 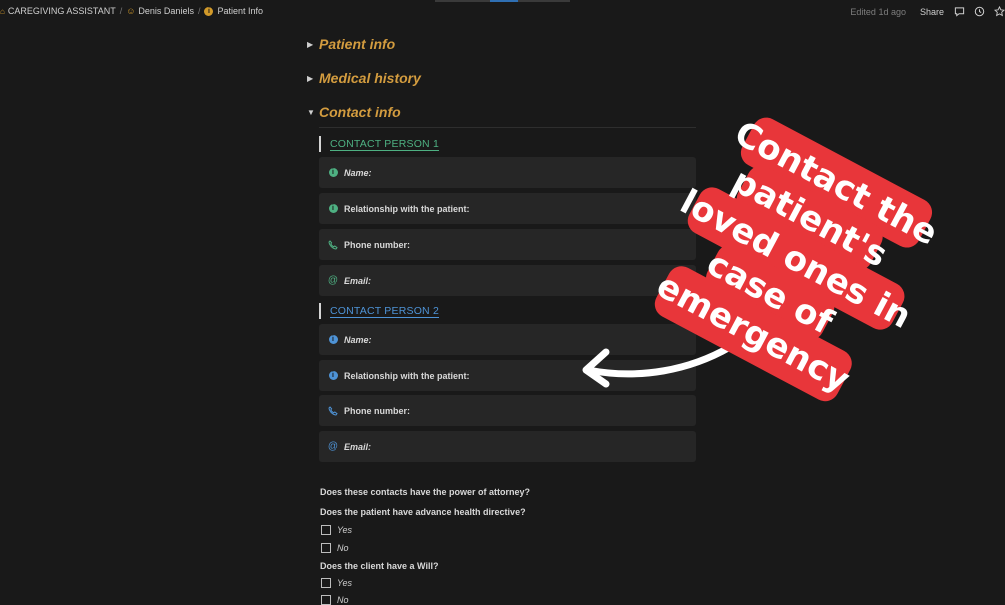 I want to click on callout-line: case of, so click(x=770, y=294).